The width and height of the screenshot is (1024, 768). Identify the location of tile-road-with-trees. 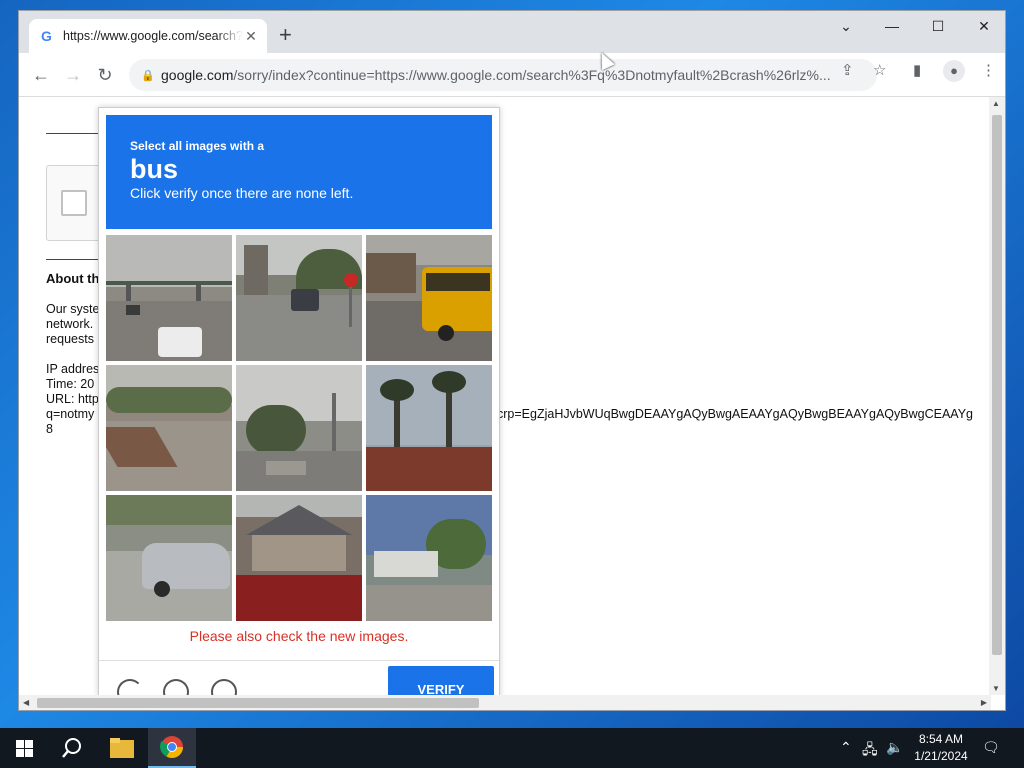
(169, 428).